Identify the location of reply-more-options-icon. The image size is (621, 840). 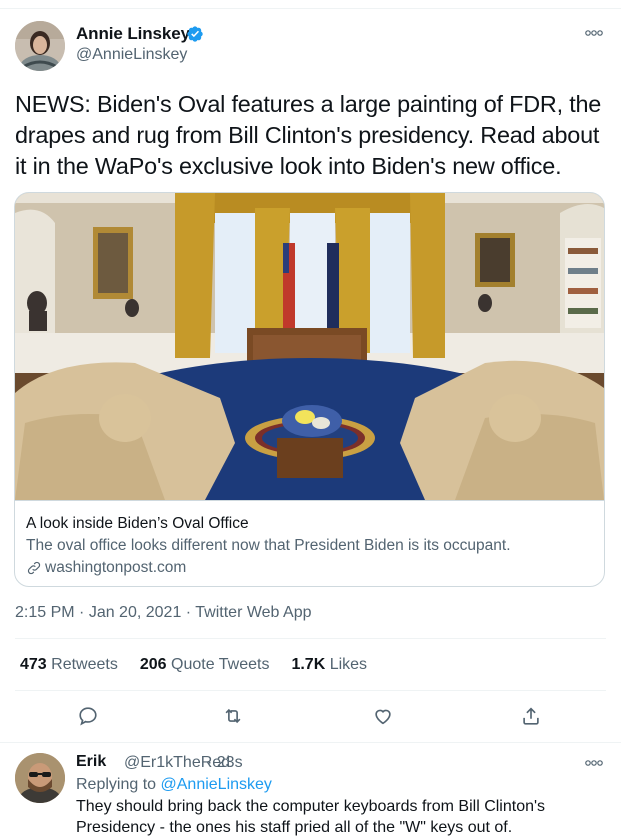
(594, 763).